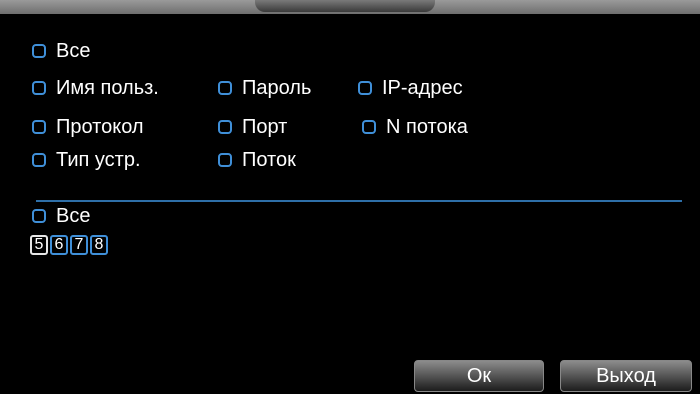 The height and width of the screenshot is (394, 700). What do you see at coordinates (265, 126) in the screenshot?
I see `checkbox-label: Порт` at bounding box center [265, 126].